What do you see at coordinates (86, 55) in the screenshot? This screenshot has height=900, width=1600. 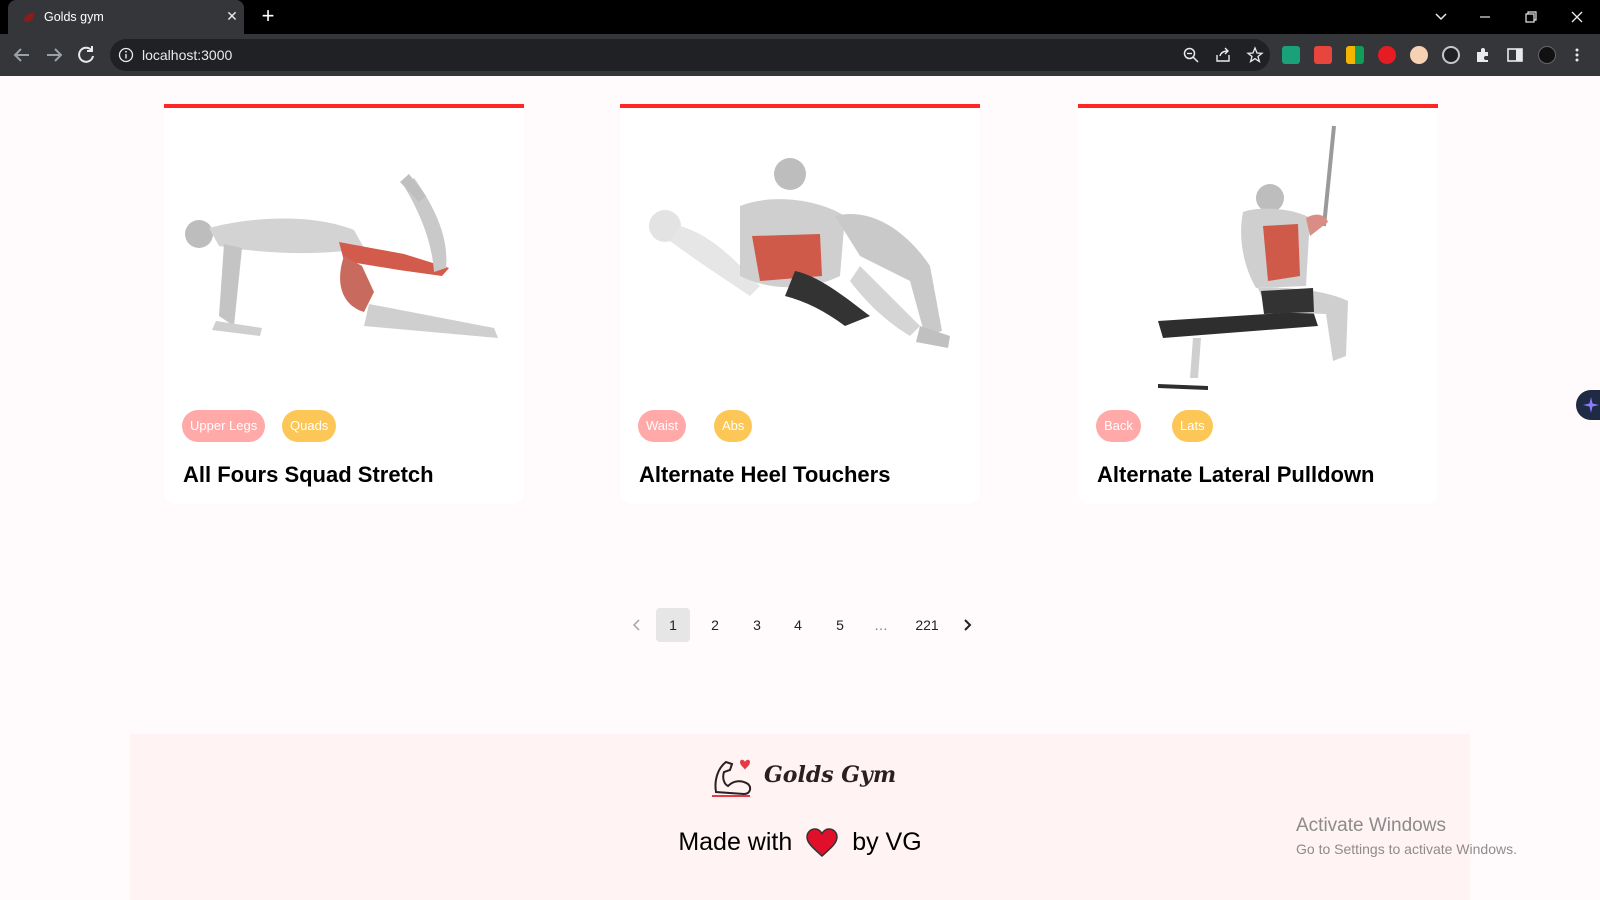 I see `reload-icon` at bounding box center [86, 55].